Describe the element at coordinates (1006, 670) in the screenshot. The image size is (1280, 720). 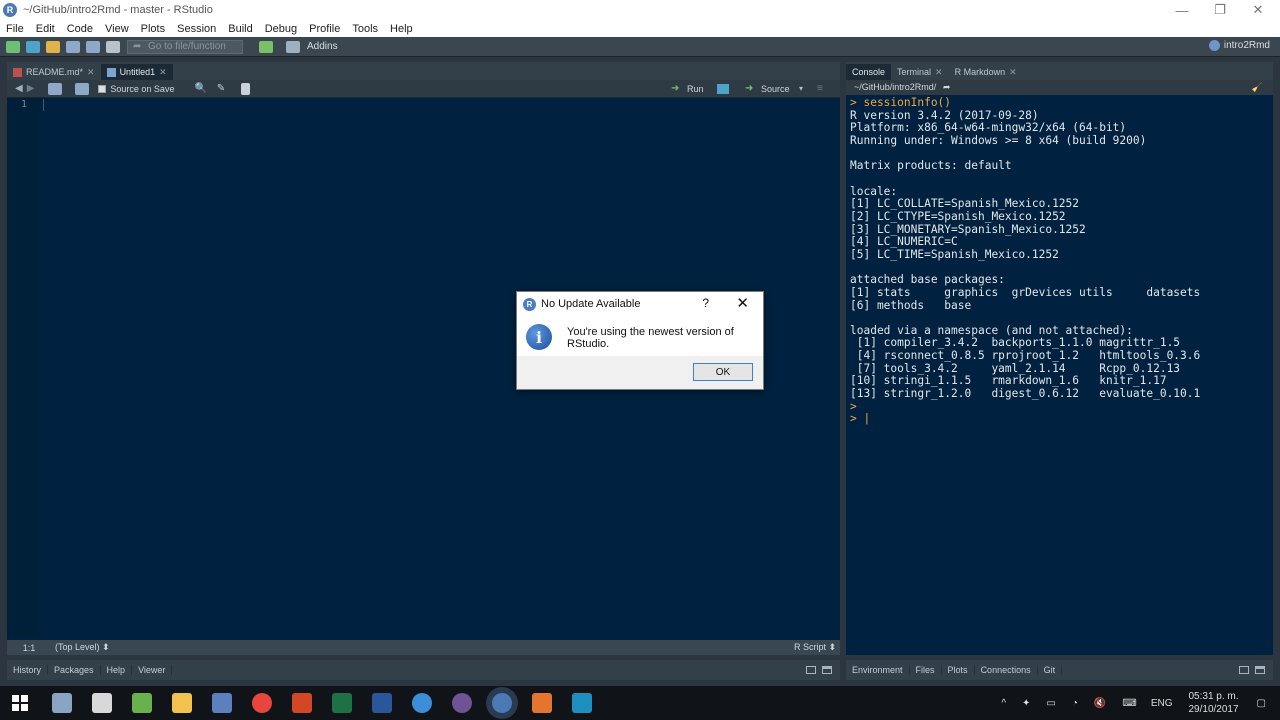
I see `tab-connections: Connections` at that location.